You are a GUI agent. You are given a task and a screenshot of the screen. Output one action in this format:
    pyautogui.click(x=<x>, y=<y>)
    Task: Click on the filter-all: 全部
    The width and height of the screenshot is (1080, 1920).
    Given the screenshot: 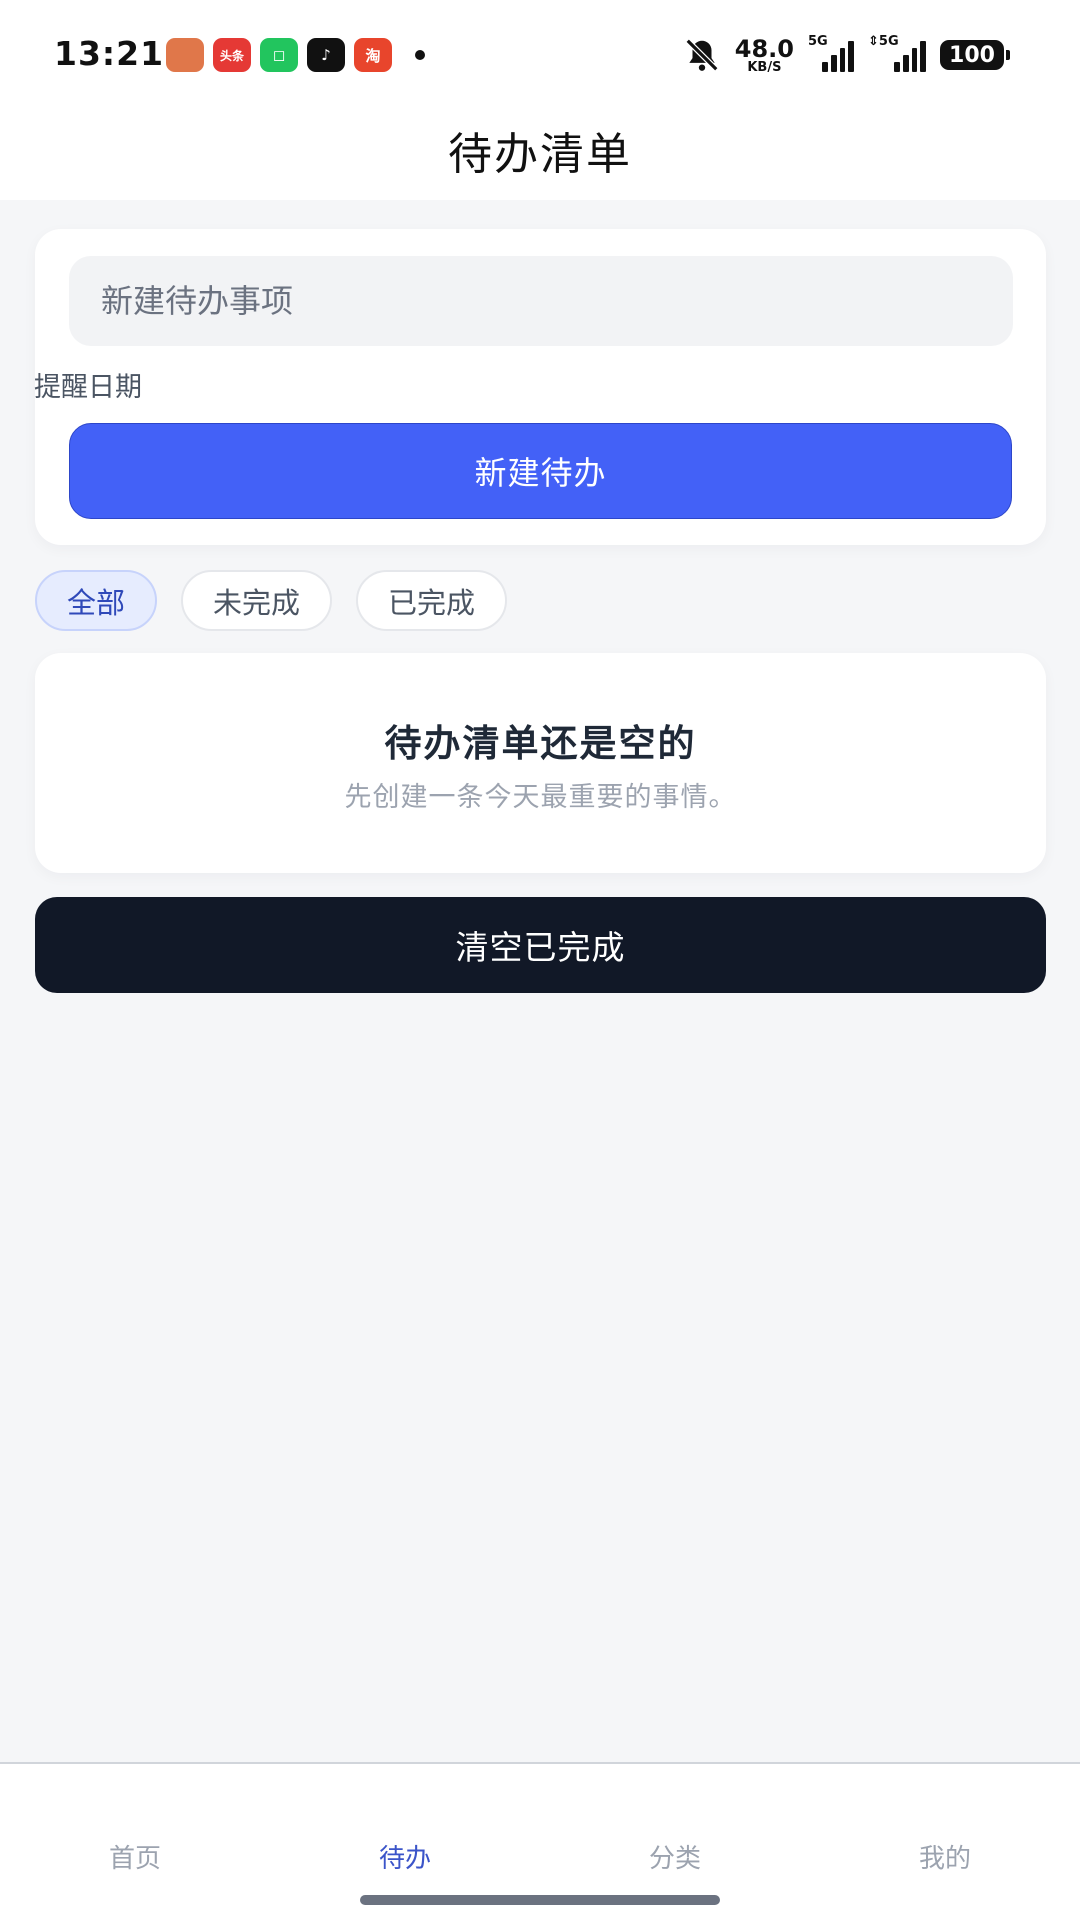 What is the action you would take?
    pyautogui.click(x=96, y=600)
    